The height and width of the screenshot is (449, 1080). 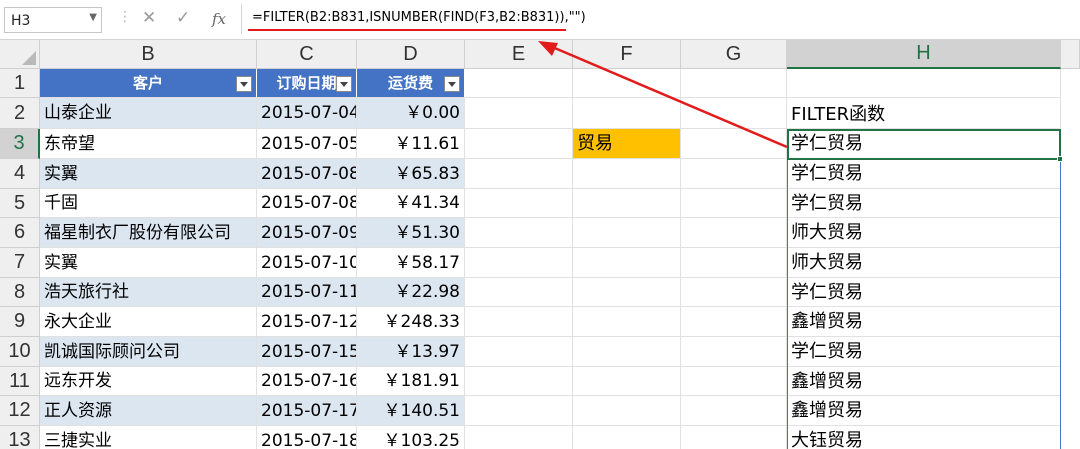 I want to click on customer-cell: 三捷实业, so click(x=148, y=437).